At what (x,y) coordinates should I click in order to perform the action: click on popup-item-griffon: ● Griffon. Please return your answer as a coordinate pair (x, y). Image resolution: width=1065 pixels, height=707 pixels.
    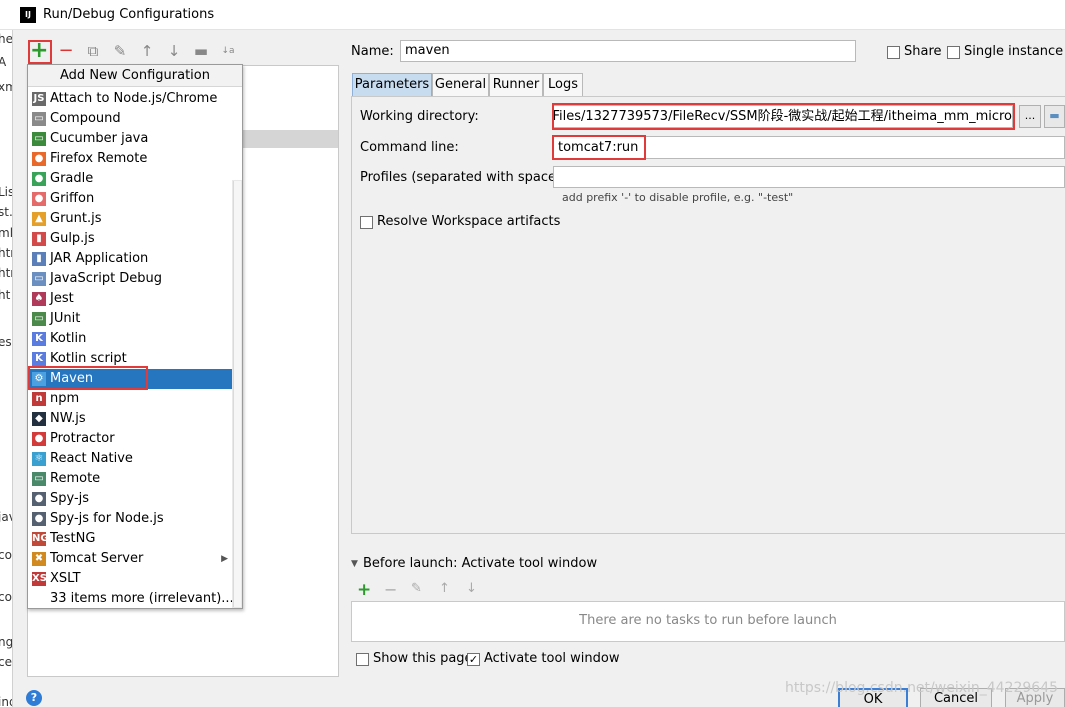
    Looking at the image, I should click on (130, 199).